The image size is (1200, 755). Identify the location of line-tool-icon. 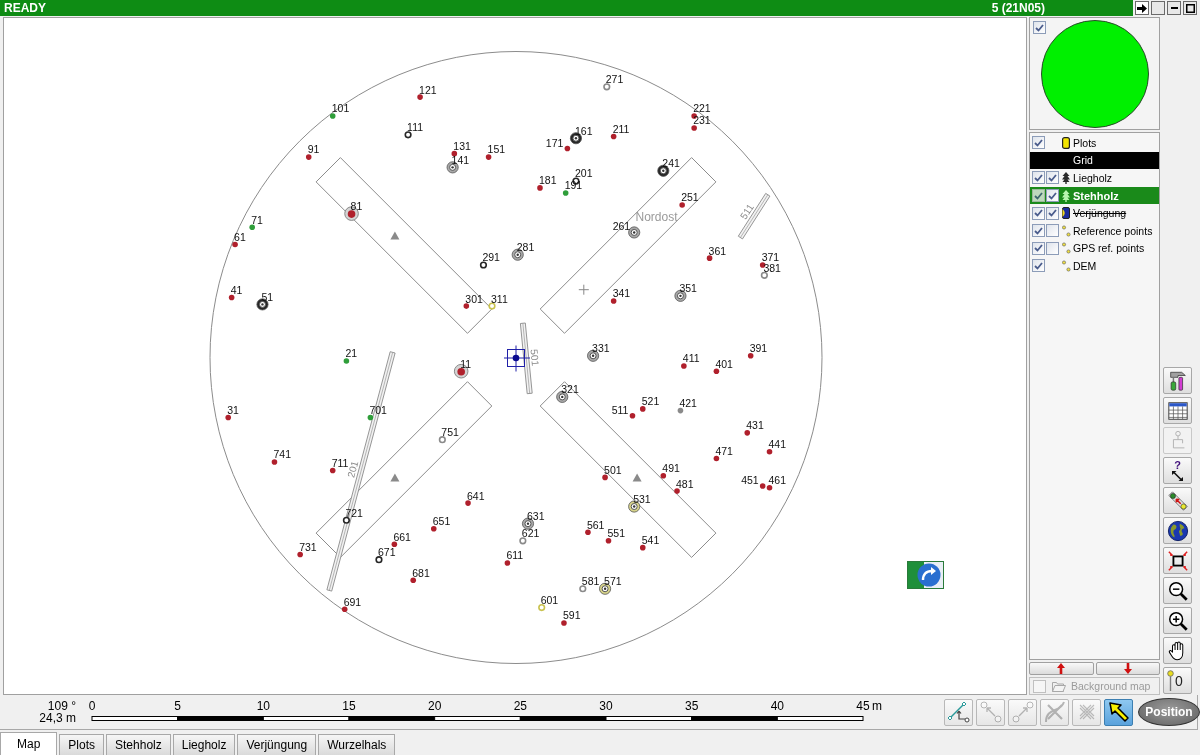
(1177, 500).